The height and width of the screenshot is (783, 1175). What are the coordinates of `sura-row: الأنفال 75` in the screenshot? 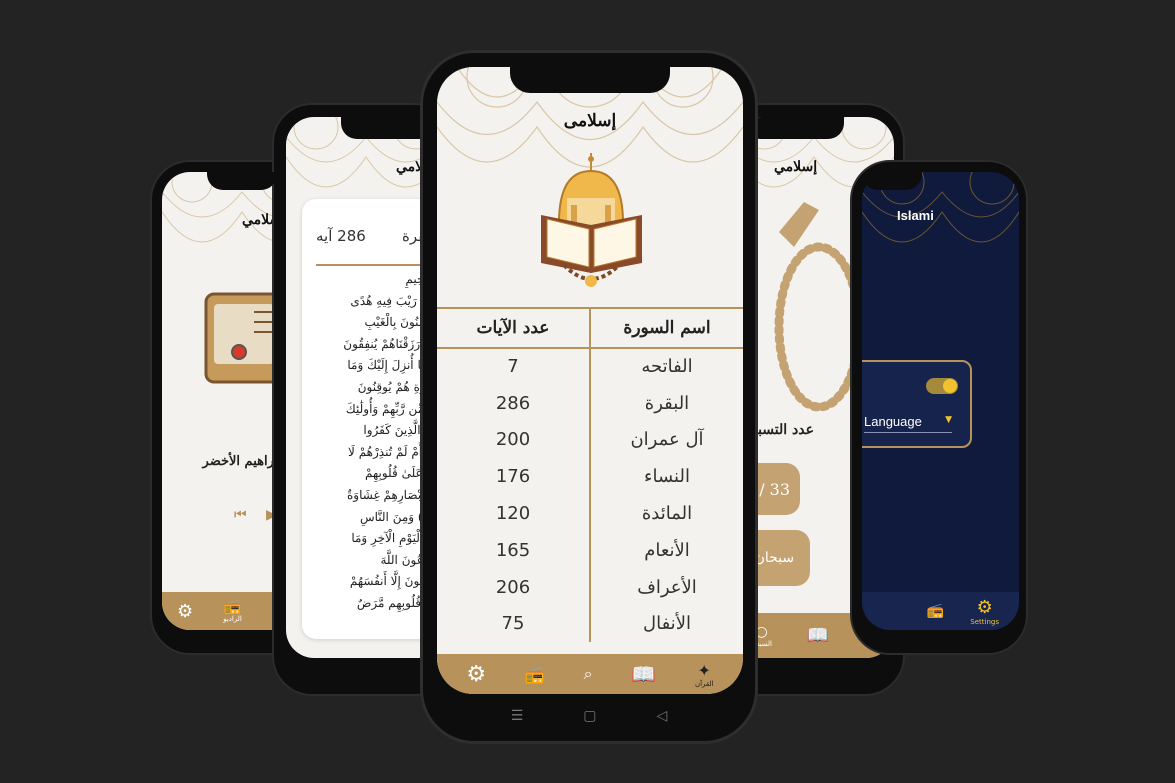 It's located at (590, 624).